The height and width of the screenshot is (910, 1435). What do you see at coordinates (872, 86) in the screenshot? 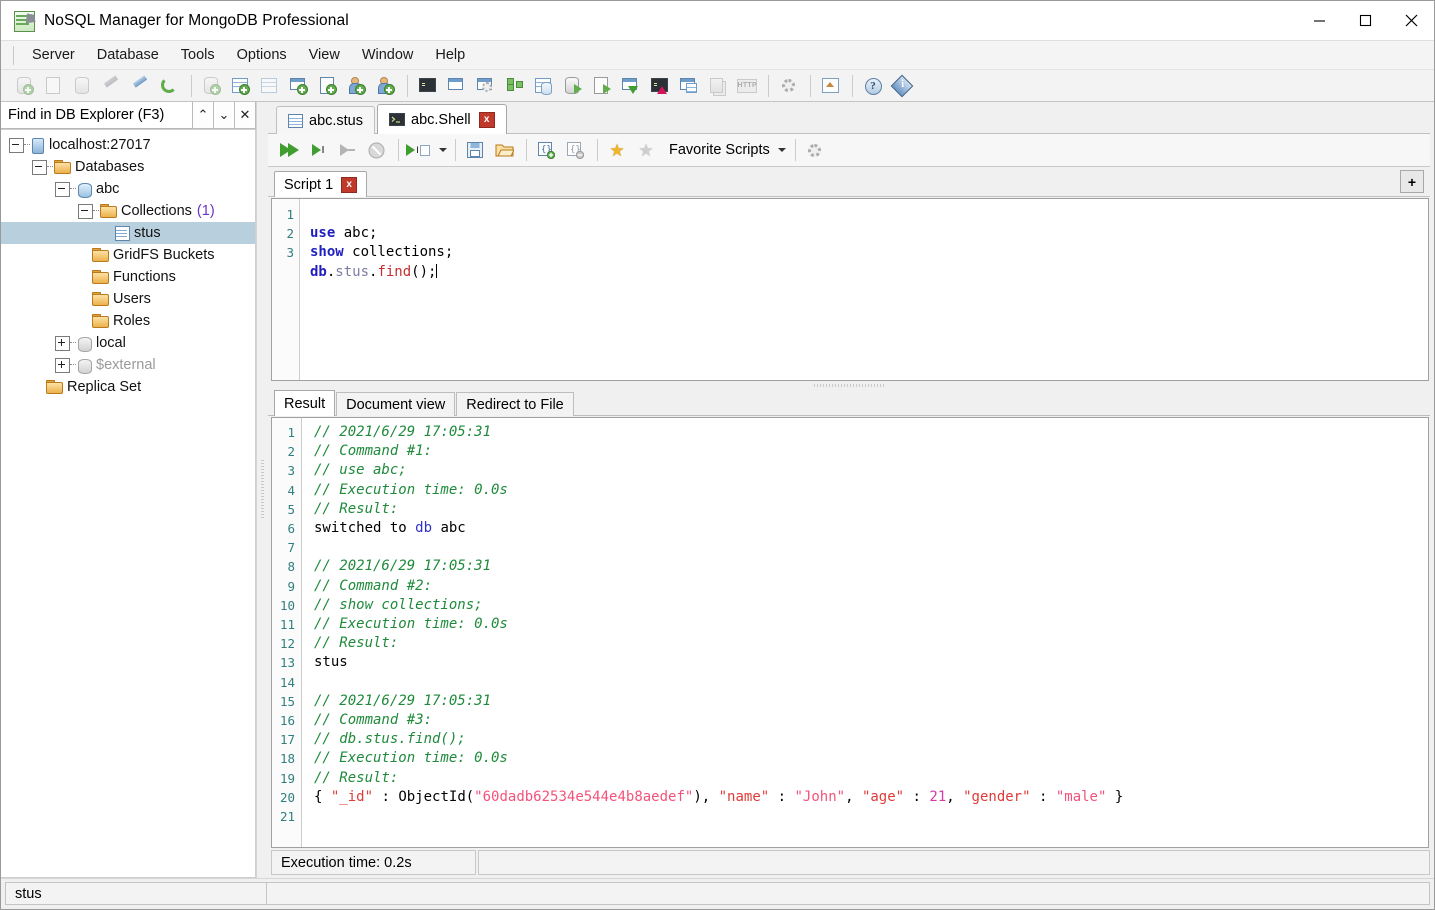
I see `help-icon: ?` at bounding box center [872, 86].